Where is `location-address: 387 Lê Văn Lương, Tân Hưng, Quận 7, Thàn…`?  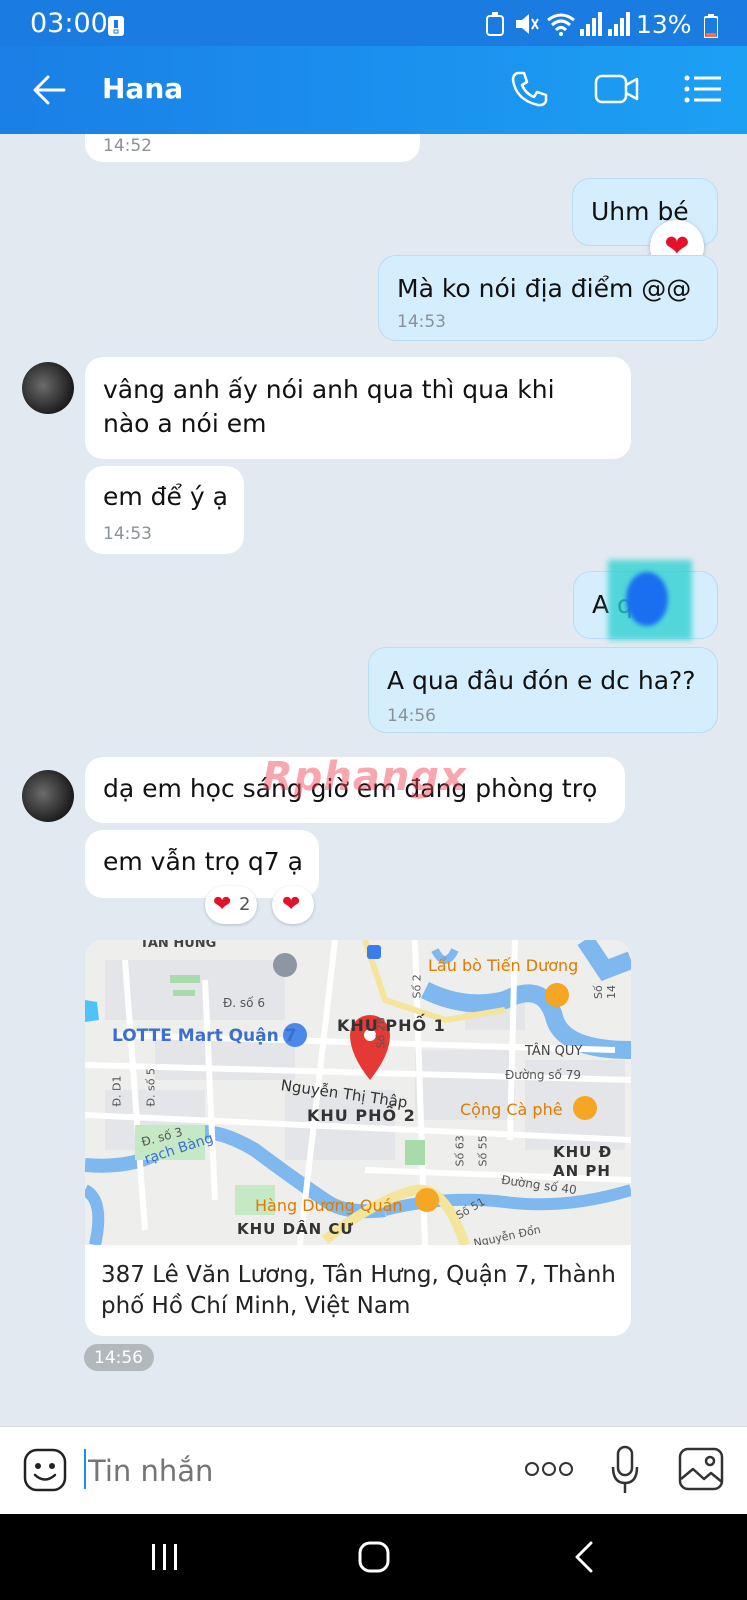
location-address: 387 Lê Văn Lương, Tân Hưng, Quận 7, Thàn… is located at coordinates (358, 1290).